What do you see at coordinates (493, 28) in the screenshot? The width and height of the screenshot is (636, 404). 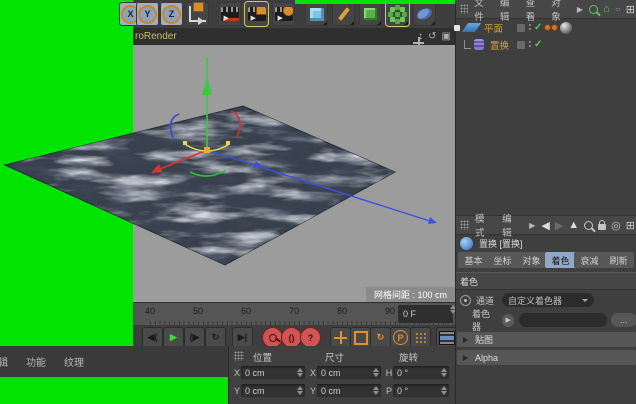 I see `object-label: 平面` at bounding box center [493, 28].